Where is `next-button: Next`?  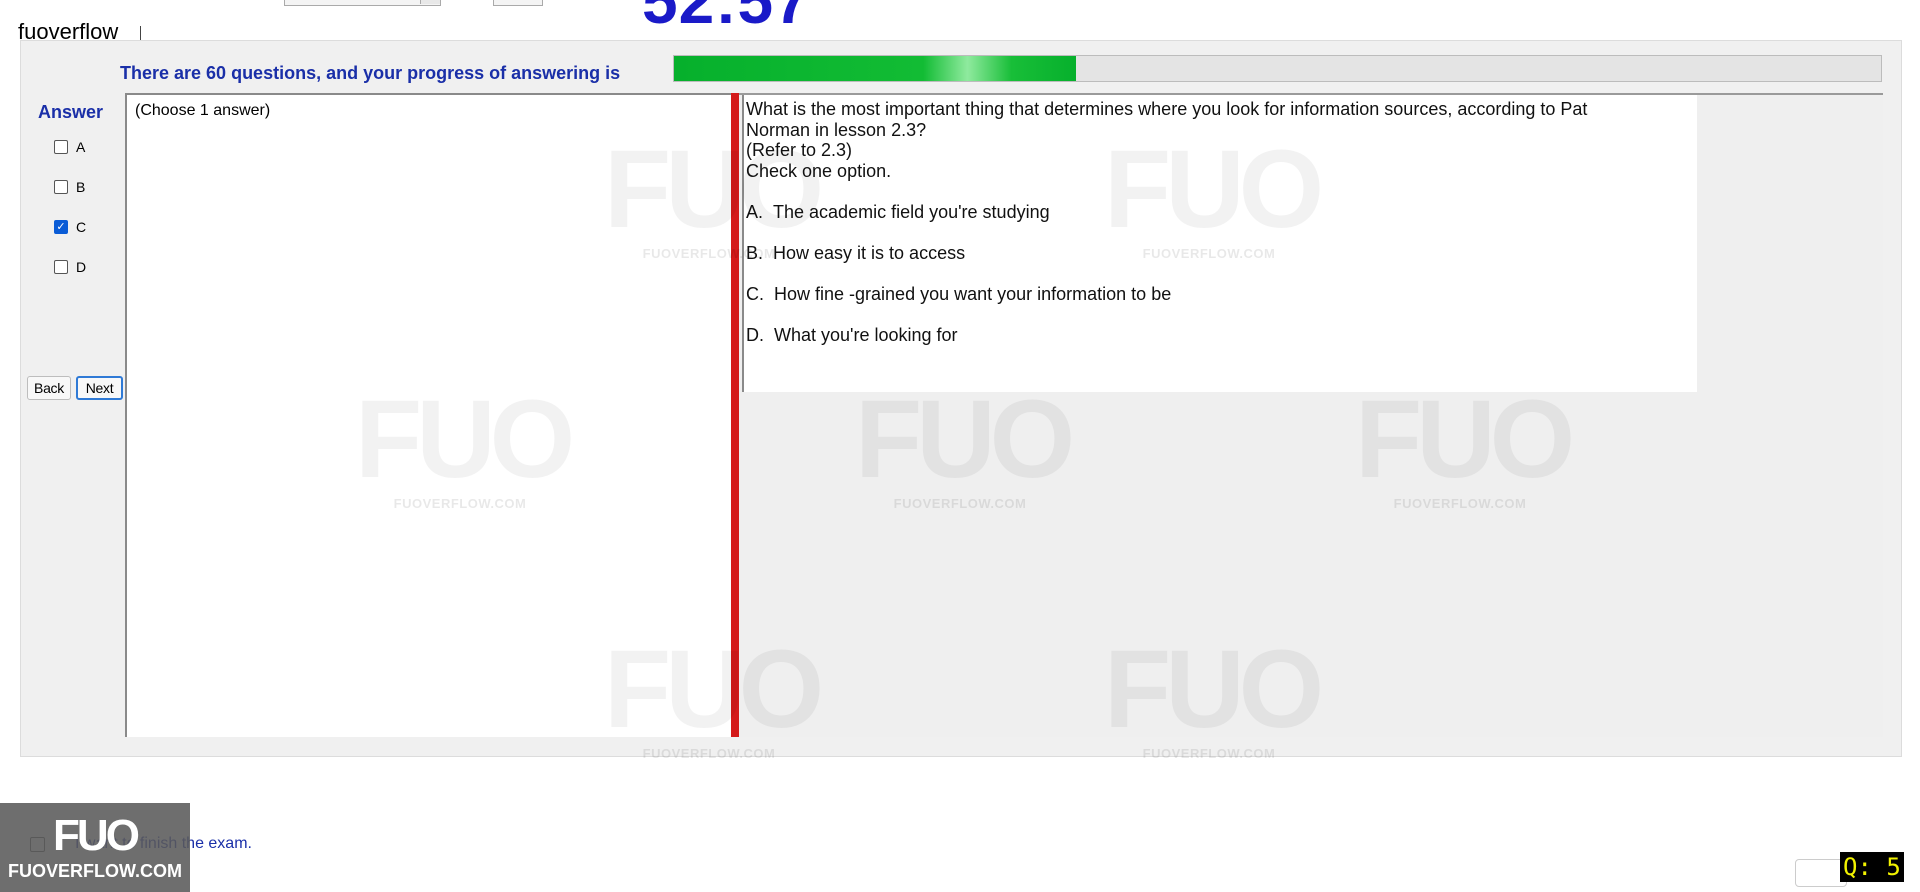 next-button: Next is located at coordinates (99, 388).